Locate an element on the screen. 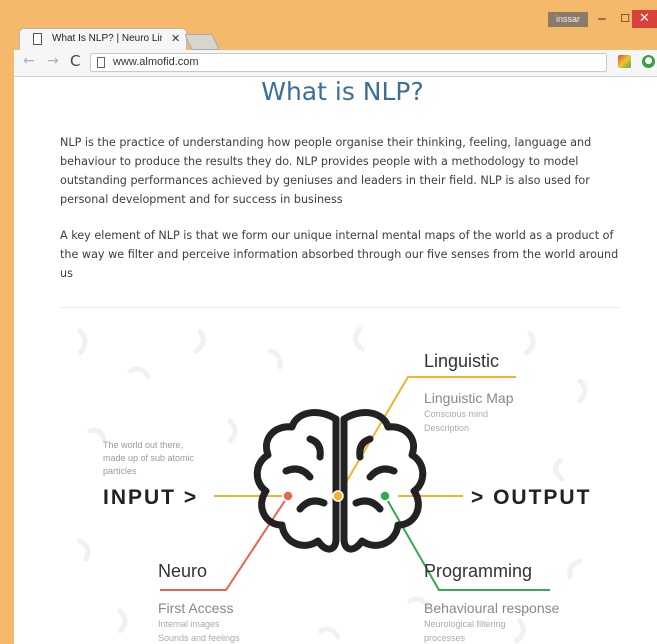 This screenshot has width=657, height=644. linguistic-note-1: Conscious mind is located at coordinates (456, 414).